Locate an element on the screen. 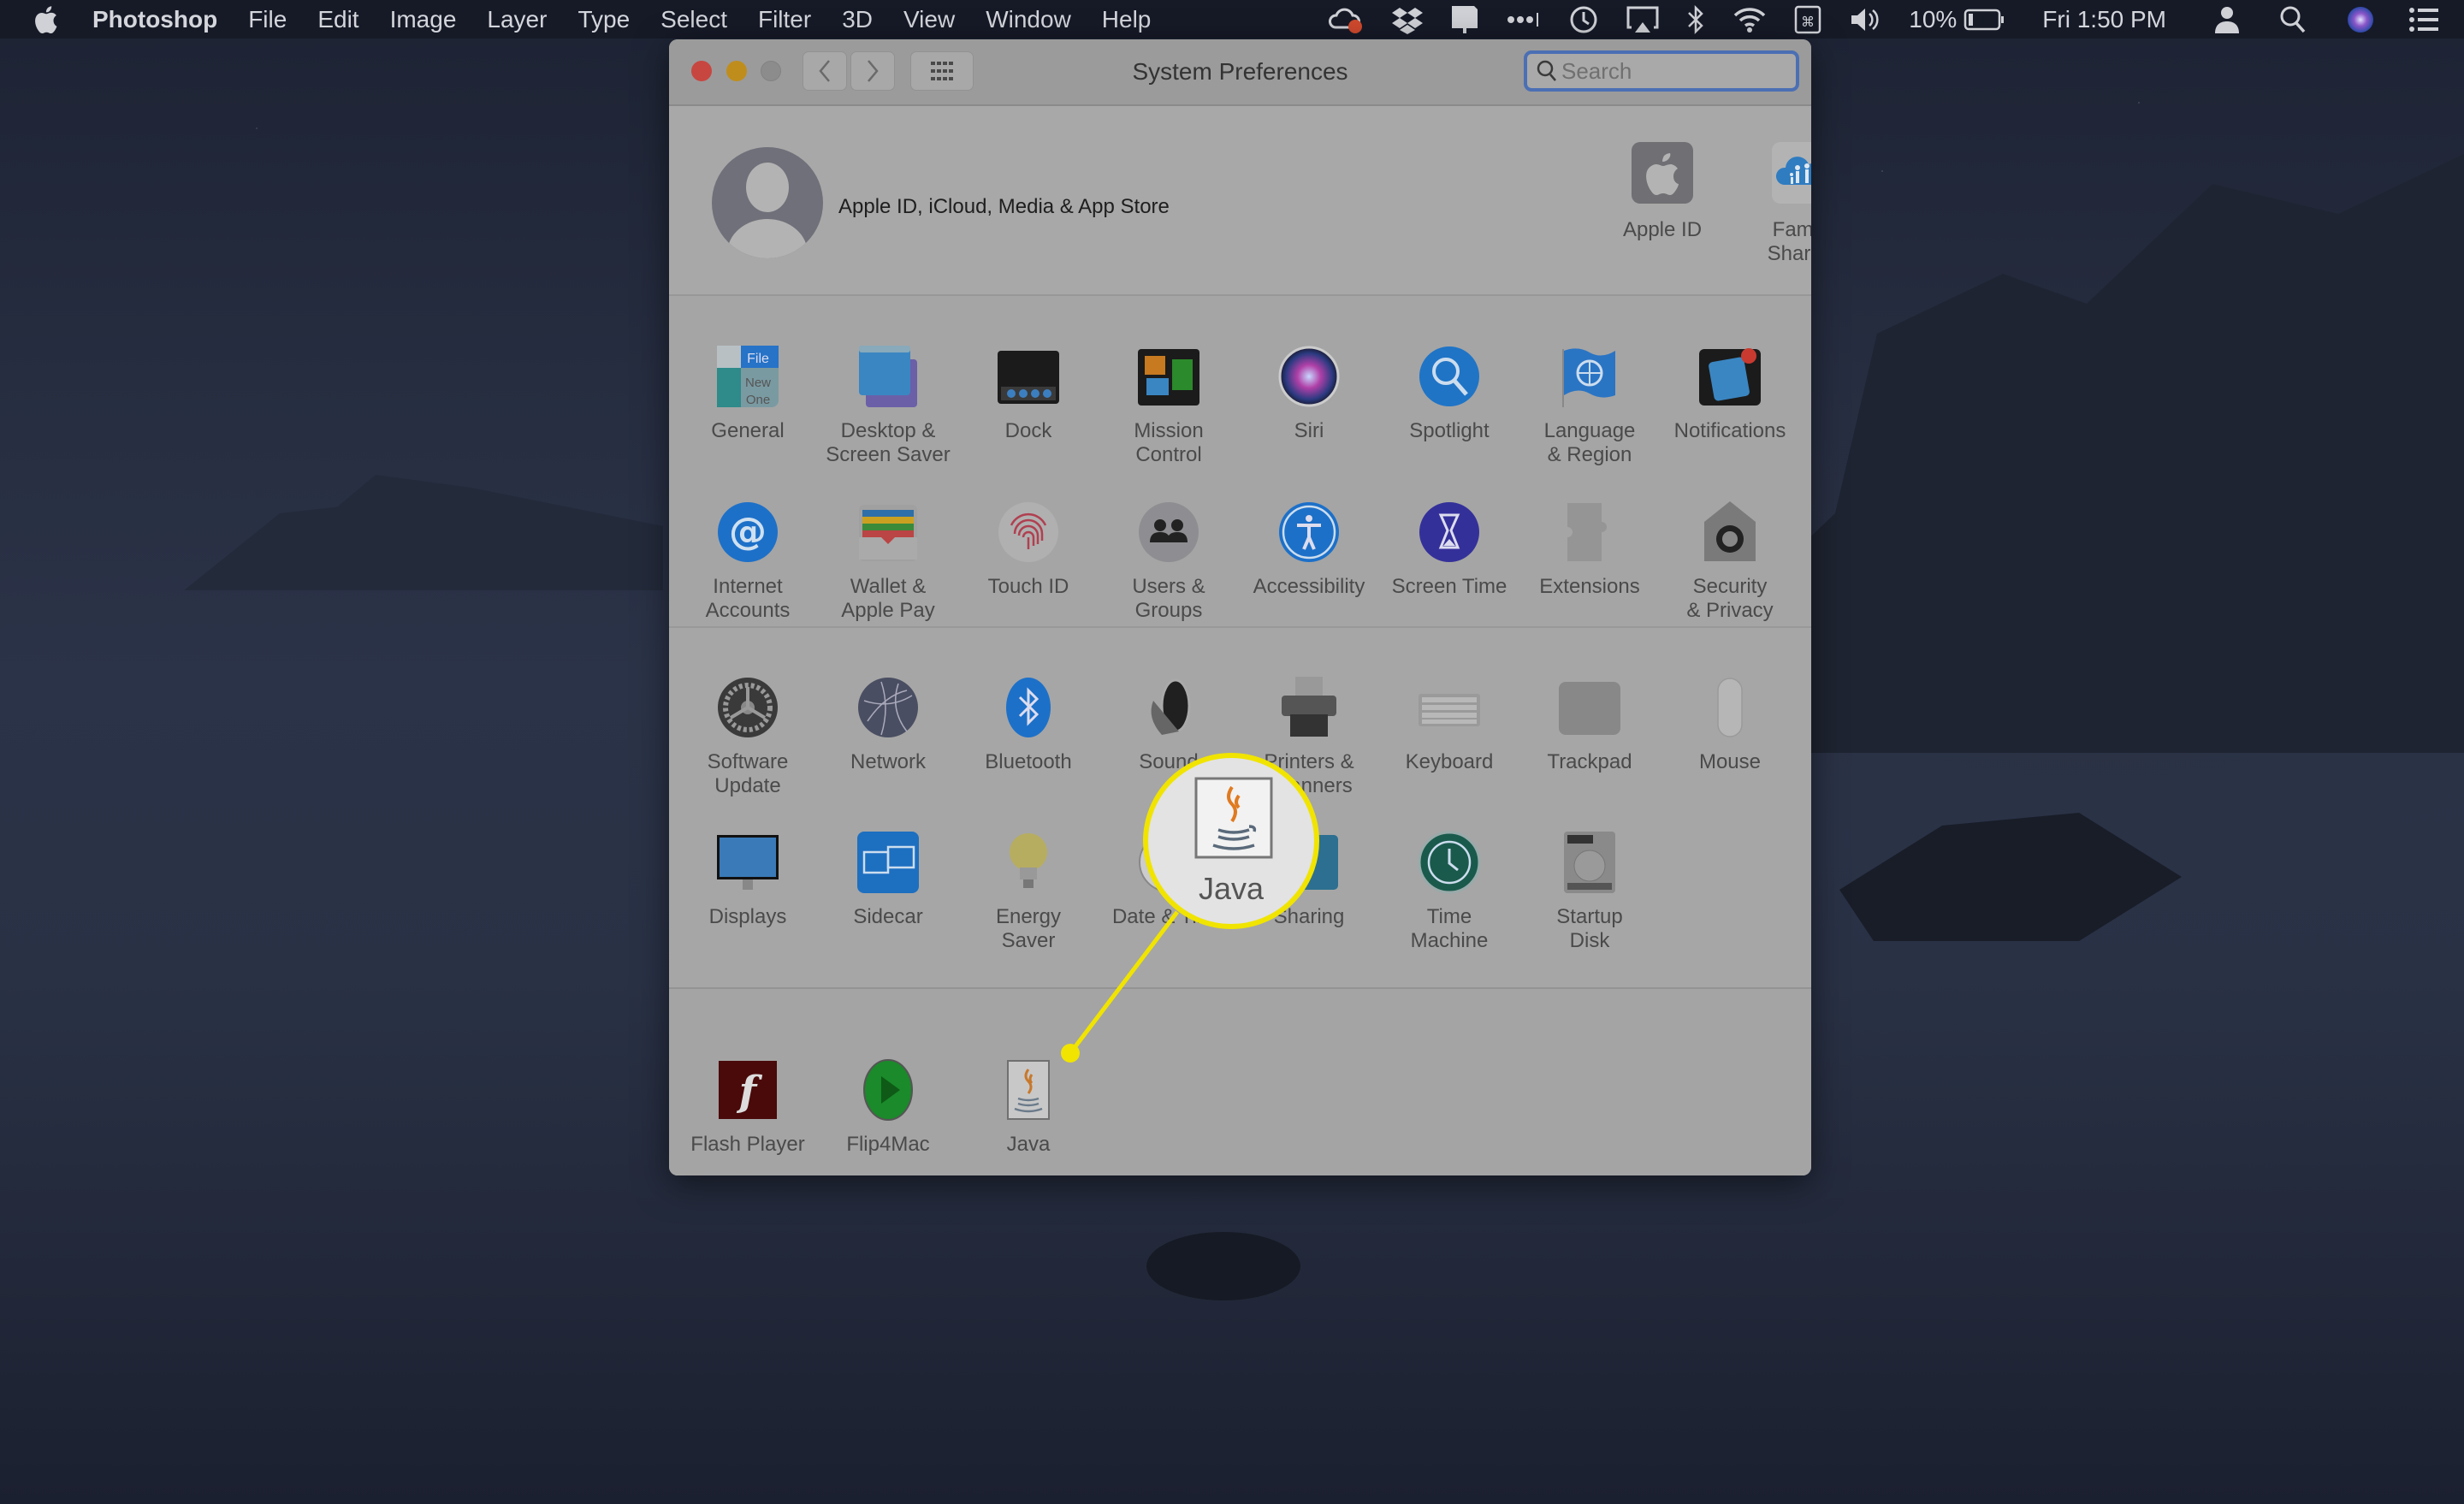  pref-displays: Displays is located at coordinates (748, 879).